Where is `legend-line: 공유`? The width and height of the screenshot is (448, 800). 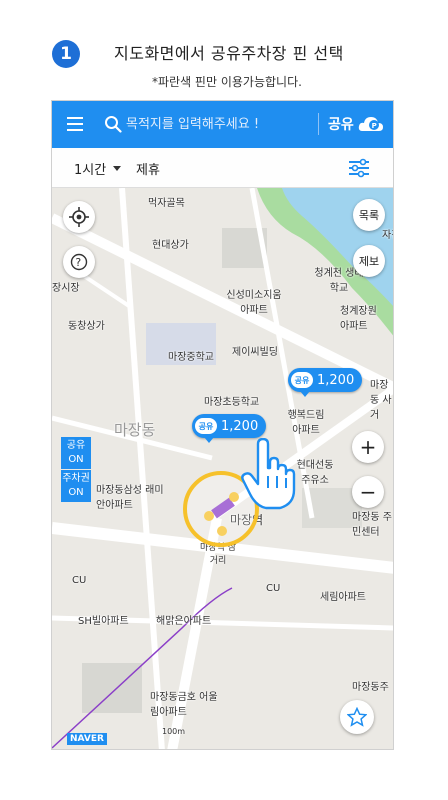 legend-line: 공유 is located at coordinates (76, 445).